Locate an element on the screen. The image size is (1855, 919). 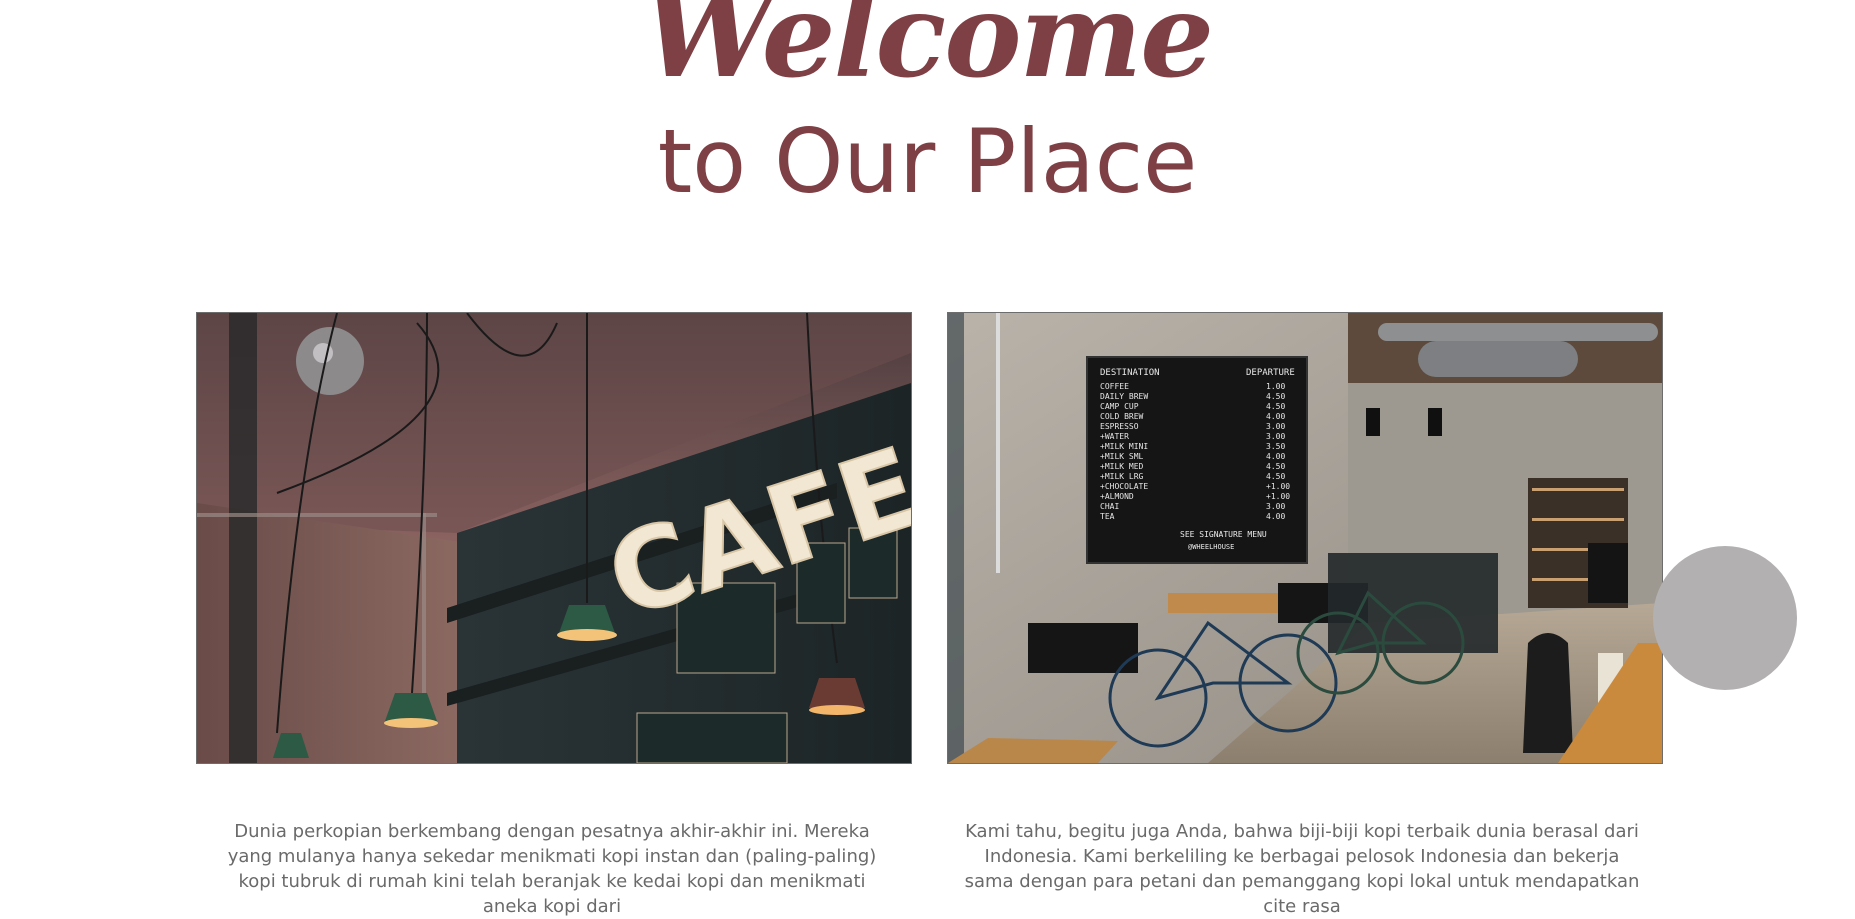
board-item: ESPRESSO is located at coordinates (1119, 426).